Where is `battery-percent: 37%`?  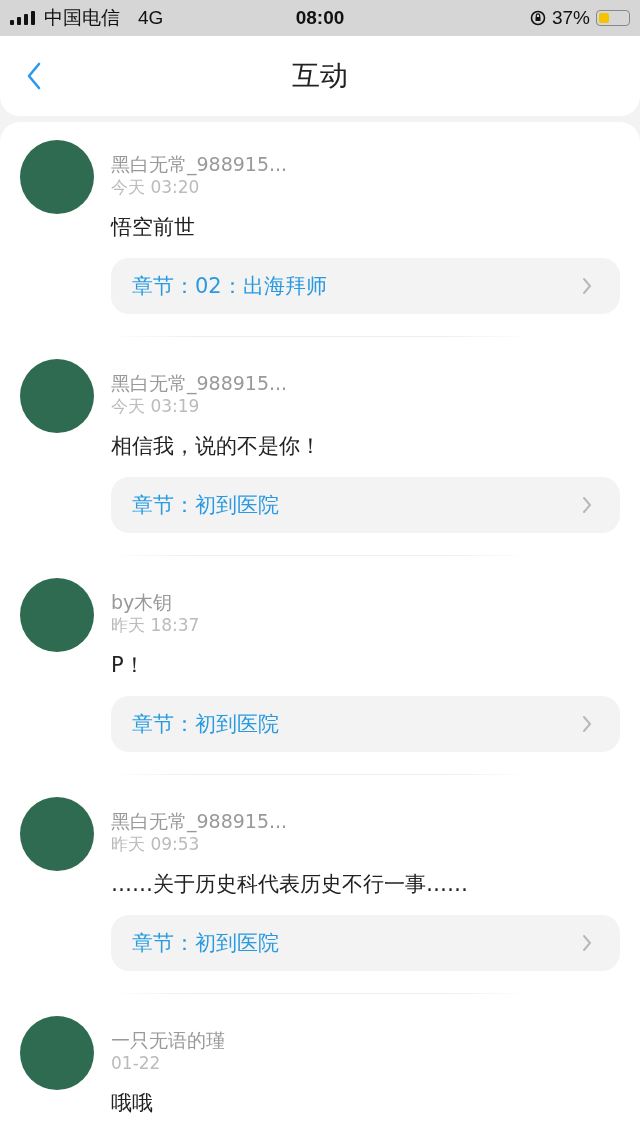
battery-percent: 37% is located at coordinates (570, 18).